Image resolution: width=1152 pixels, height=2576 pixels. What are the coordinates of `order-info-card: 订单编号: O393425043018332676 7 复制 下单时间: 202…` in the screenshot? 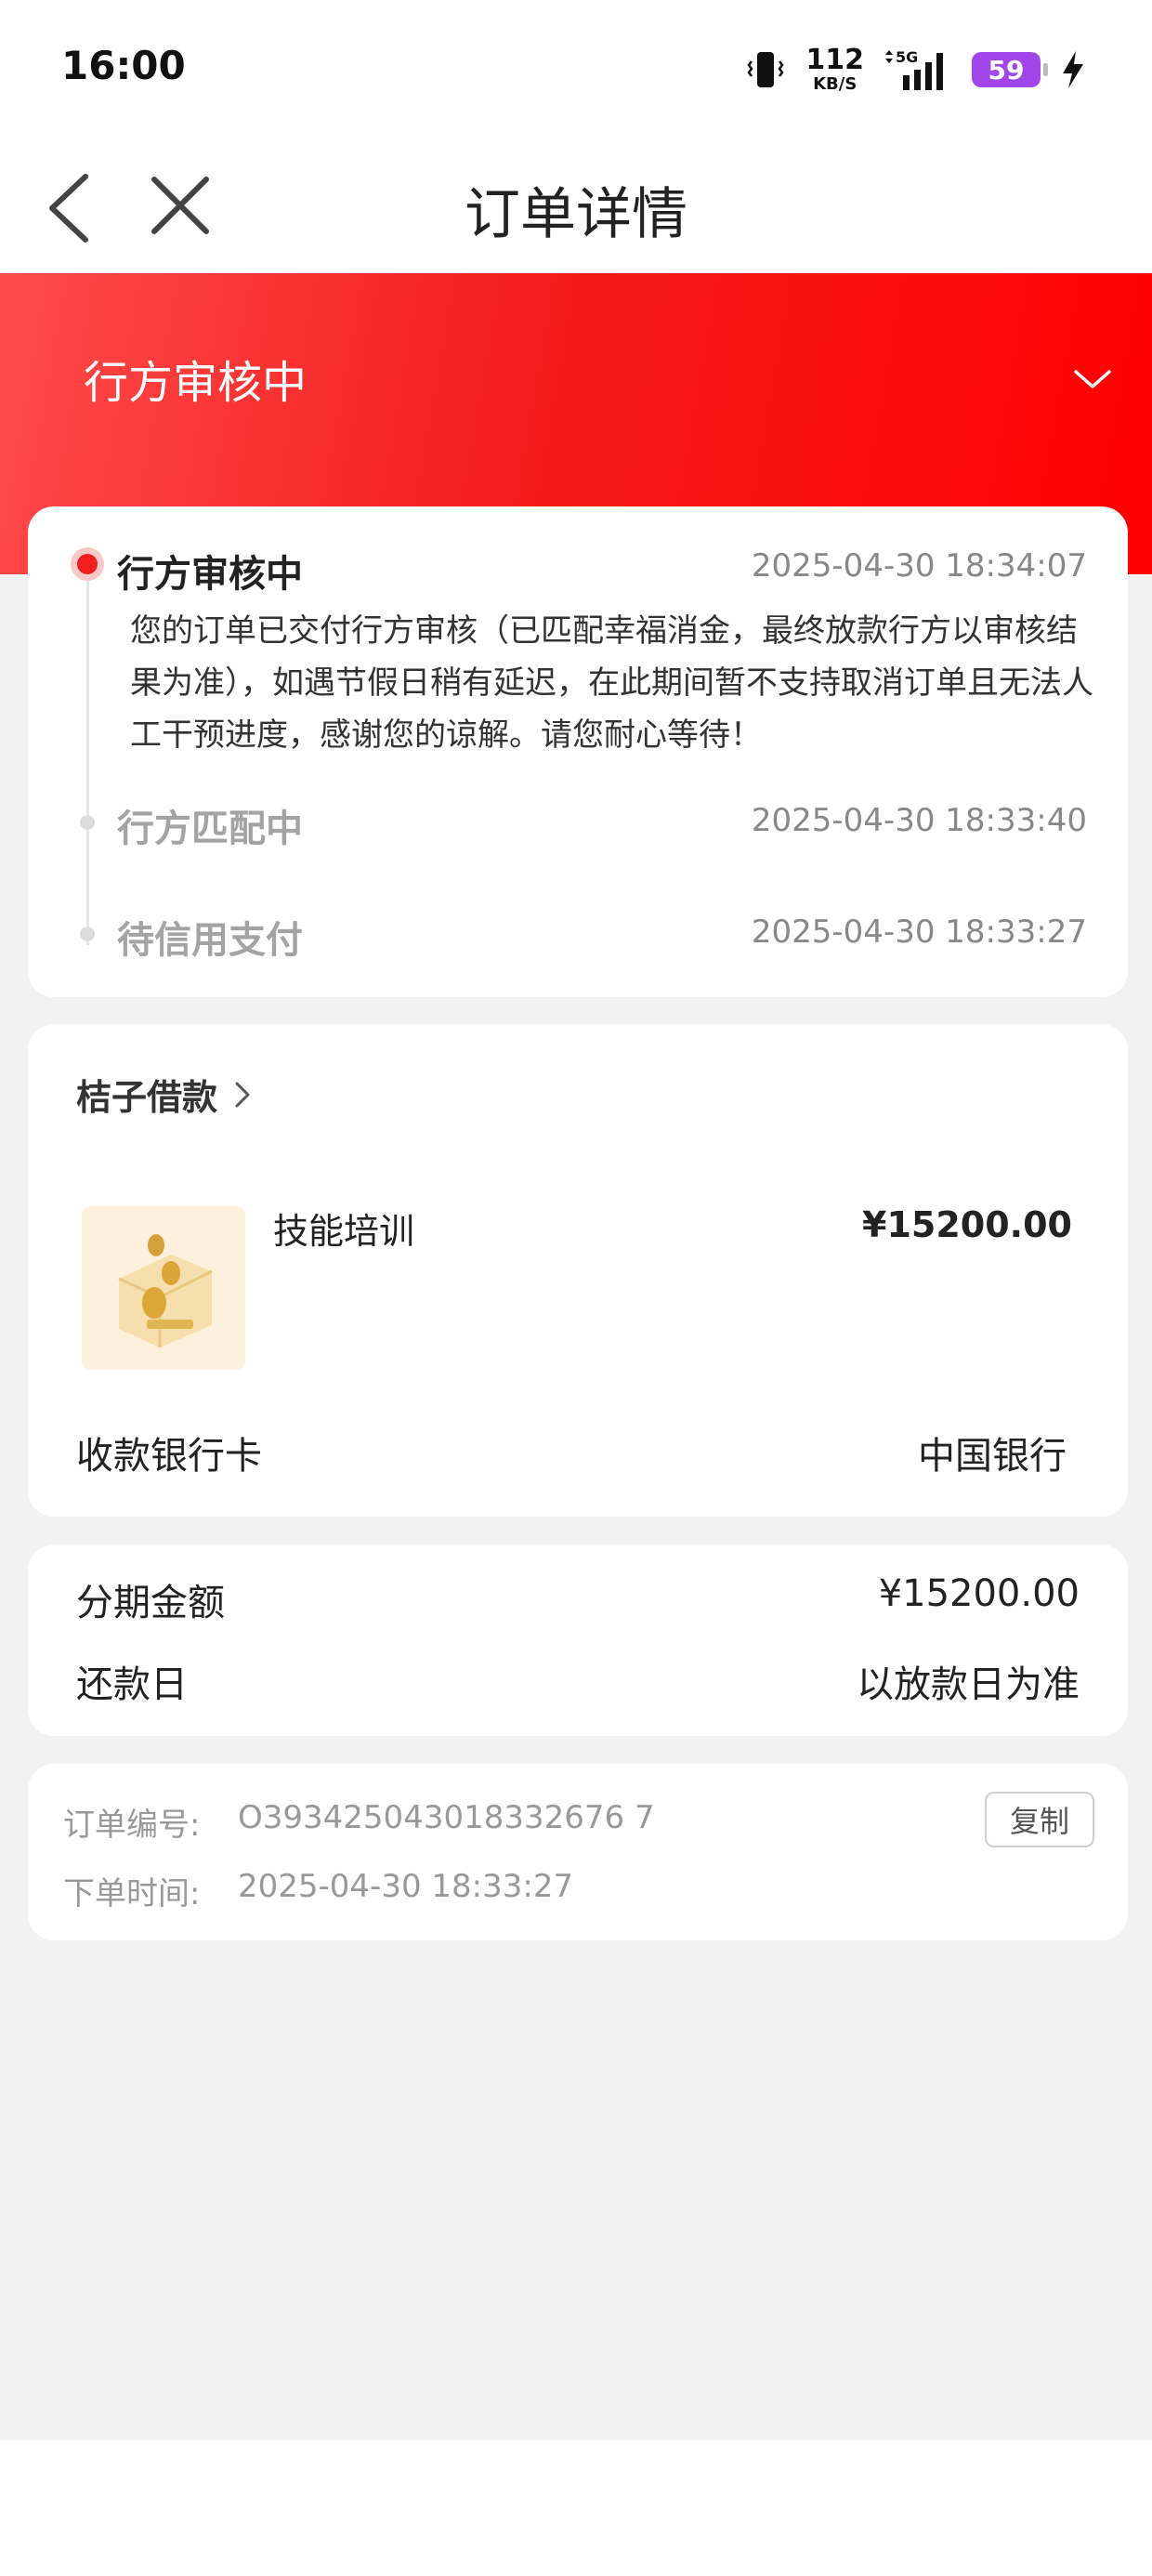 It's located at (578, 1852).